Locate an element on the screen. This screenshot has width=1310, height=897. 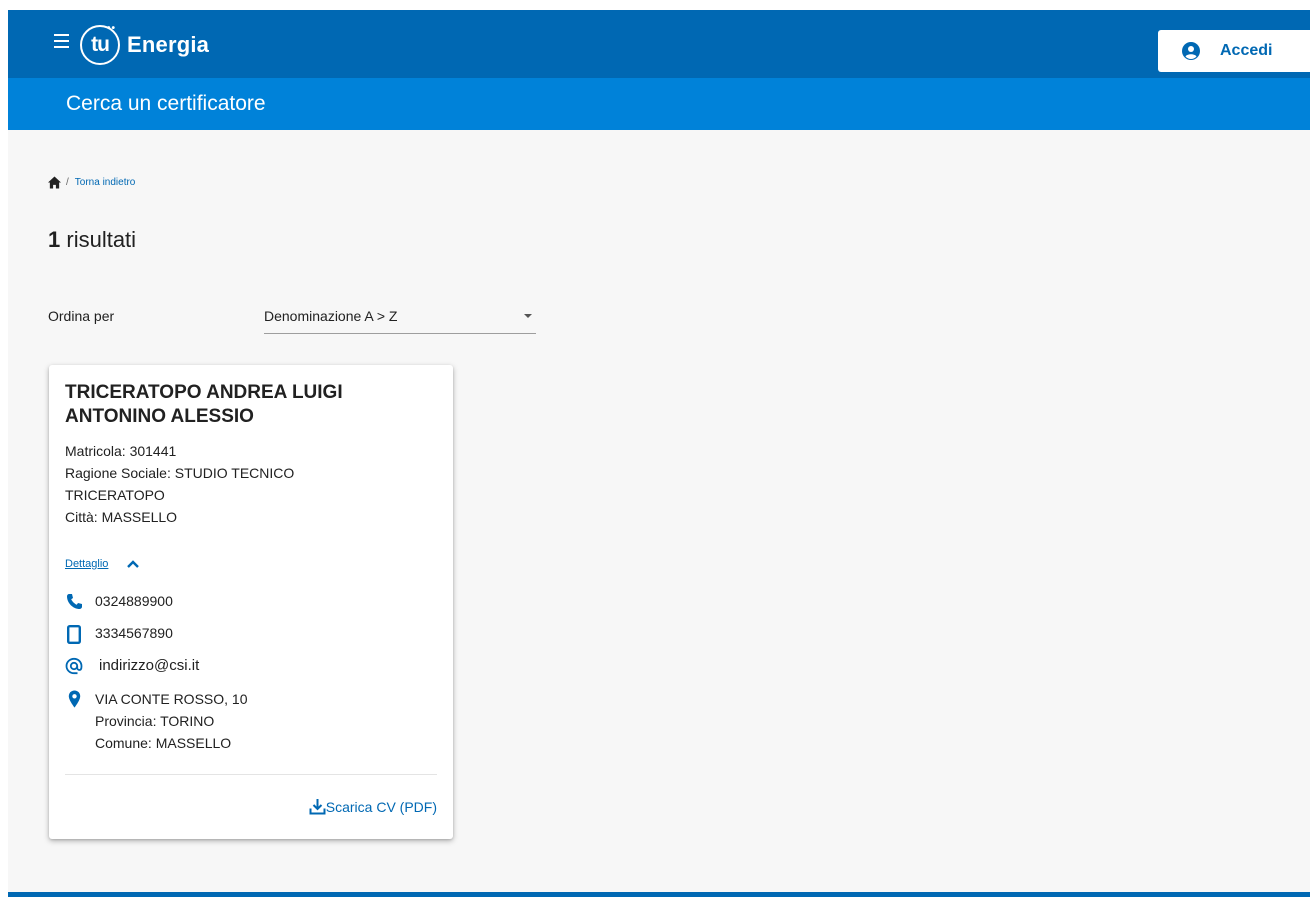
download-cv-label: Scarica CV (PDF) is located at coordinates (381, 806).